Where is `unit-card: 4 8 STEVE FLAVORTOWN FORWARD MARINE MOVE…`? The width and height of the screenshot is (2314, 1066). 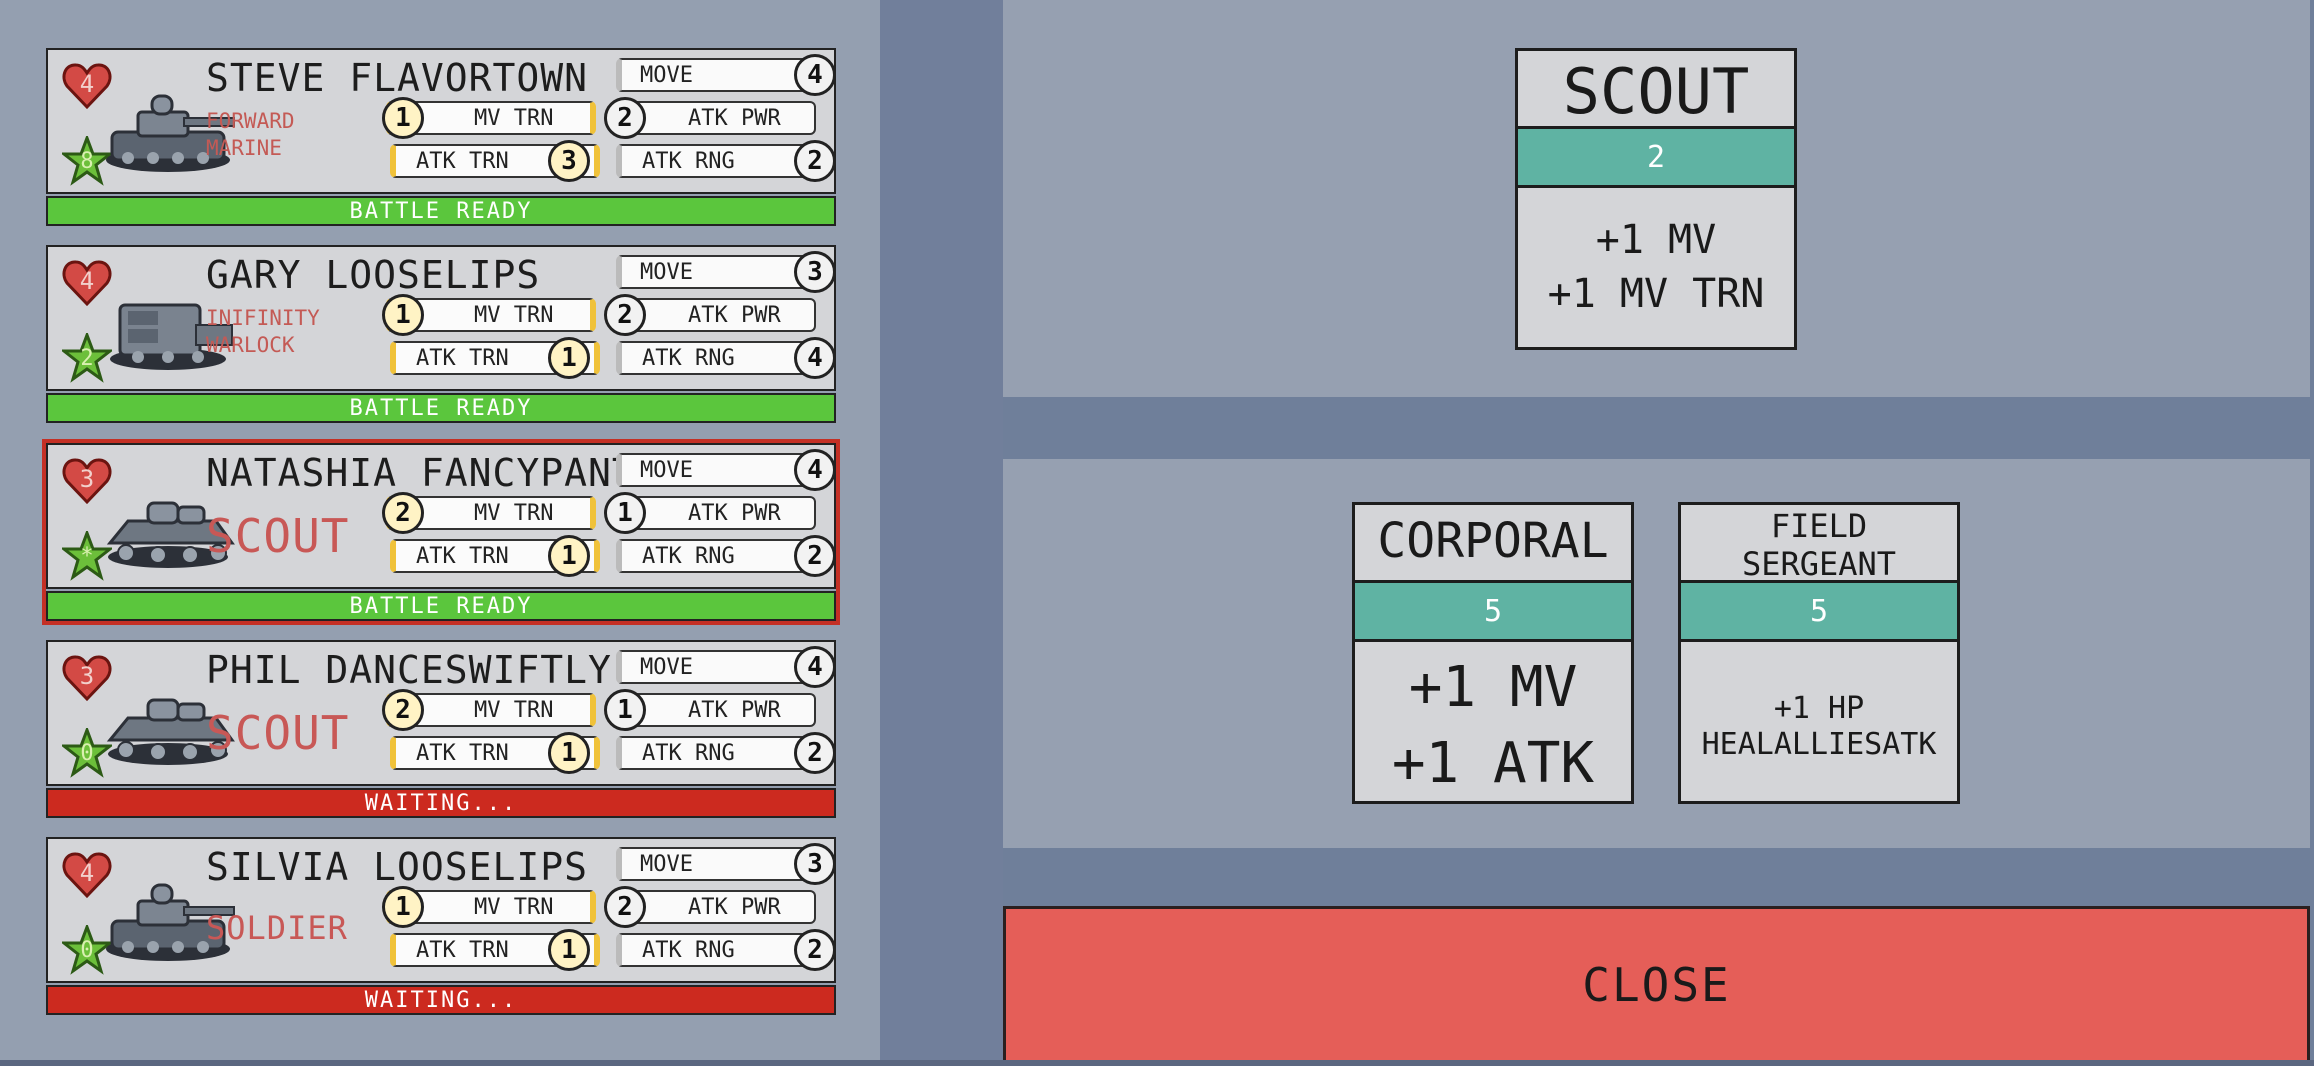 unit-card: 4 8 STEVE FLAVORTOWN FORWARD MARINE MOVE… is located at coordinates (441, 137).